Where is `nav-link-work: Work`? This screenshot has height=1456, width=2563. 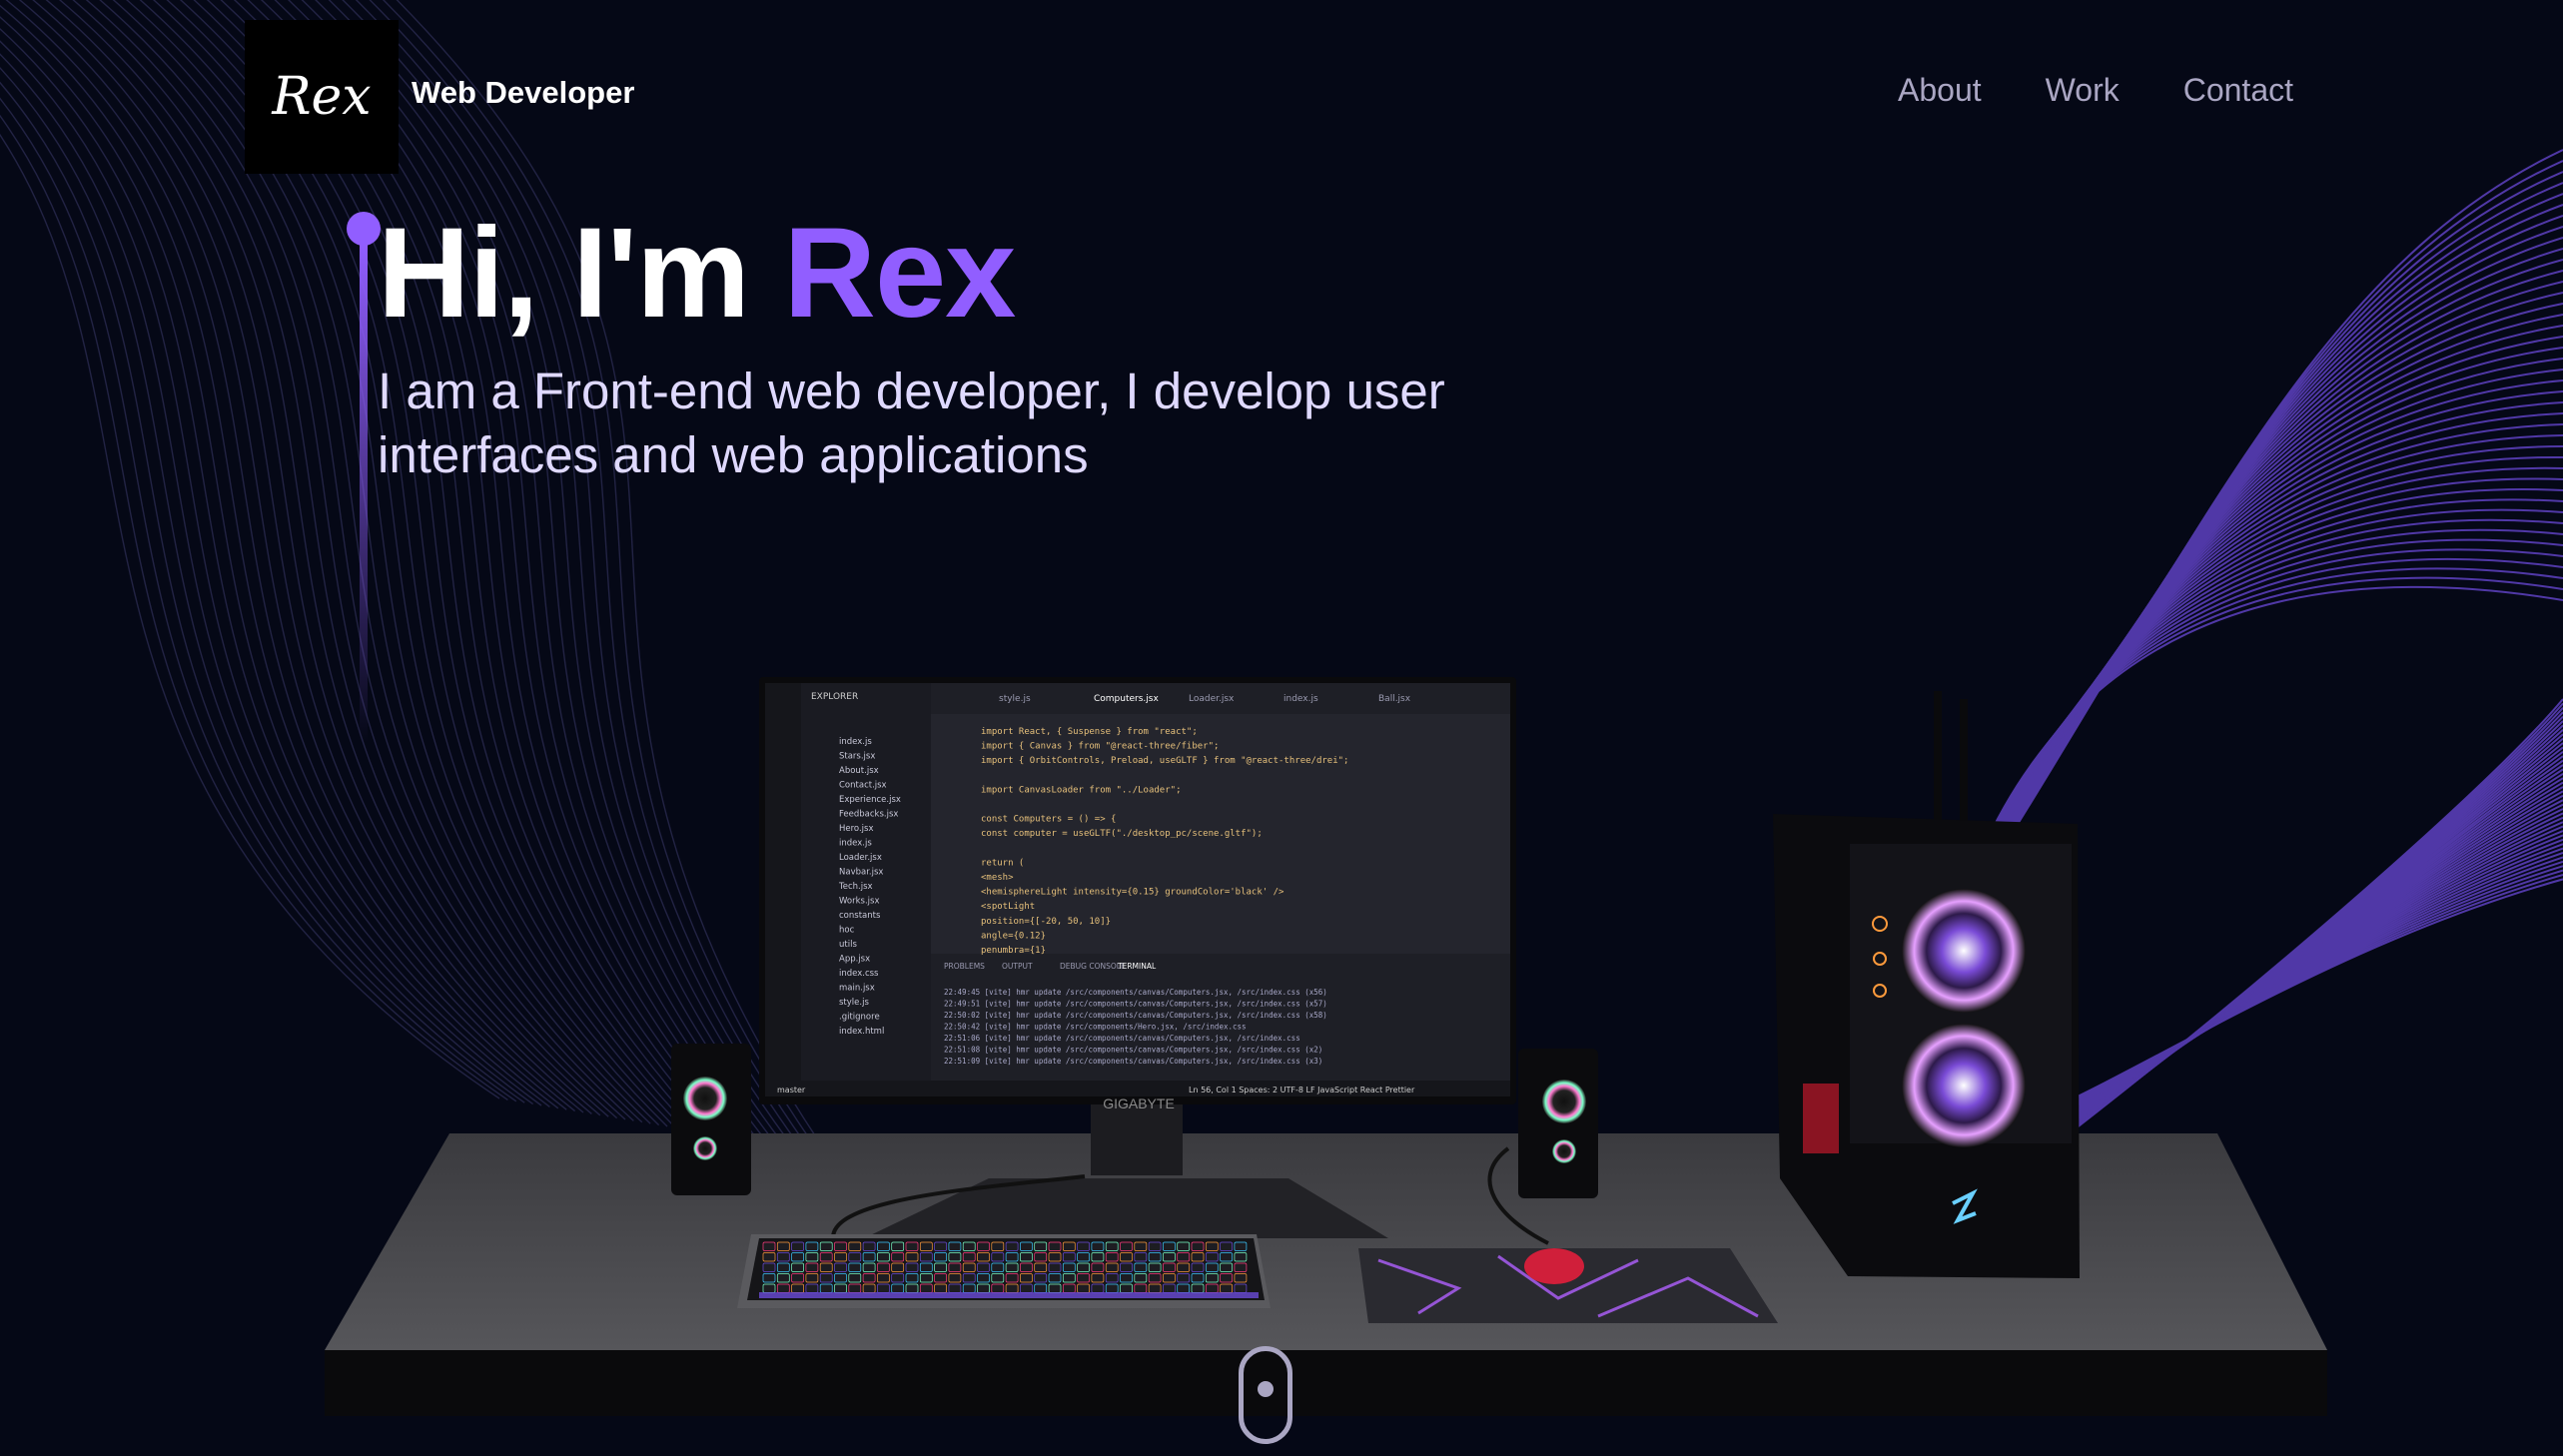 nav-link-work: Work is located at coordinates (2083, 90).